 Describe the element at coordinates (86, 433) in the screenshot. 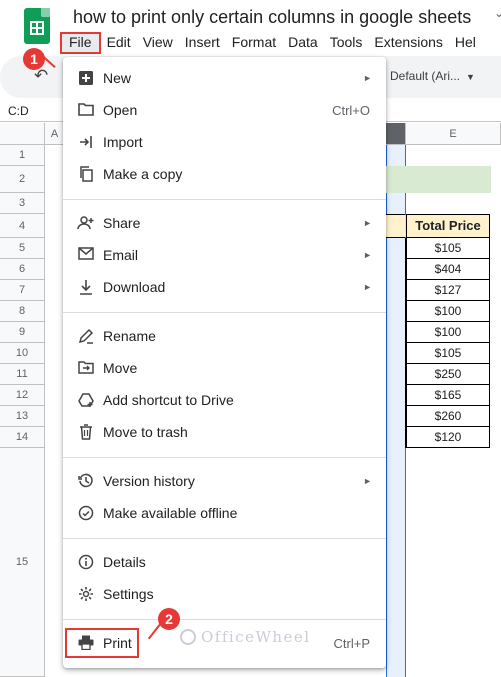

I see `trash-icon` at that location.